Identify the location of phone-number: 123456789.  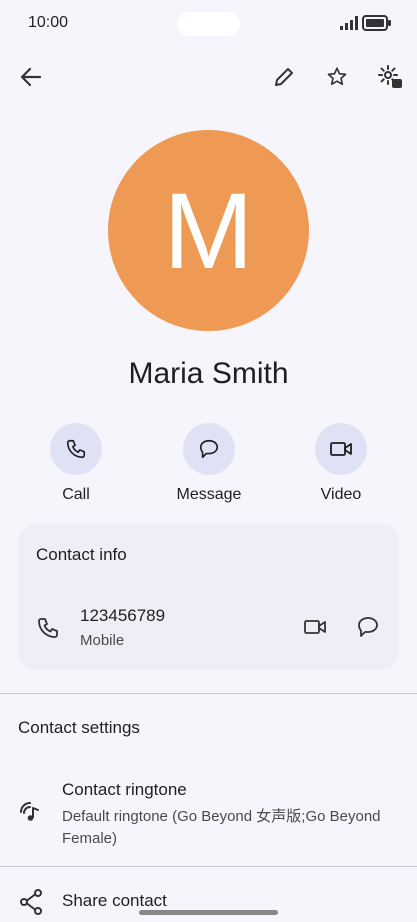
(122, 616).